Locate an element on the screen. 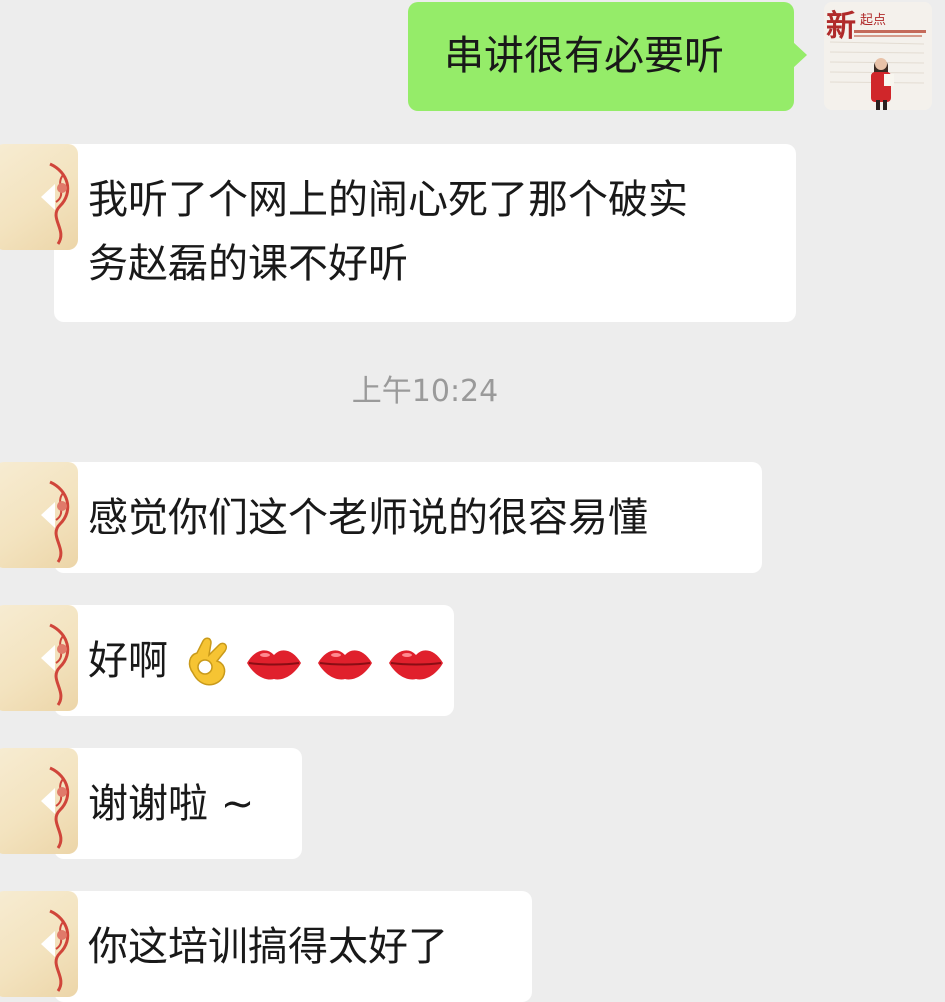 This screenshot has height=1002, width=945. message-text: 好啊 is located at coordinates (128, 661).